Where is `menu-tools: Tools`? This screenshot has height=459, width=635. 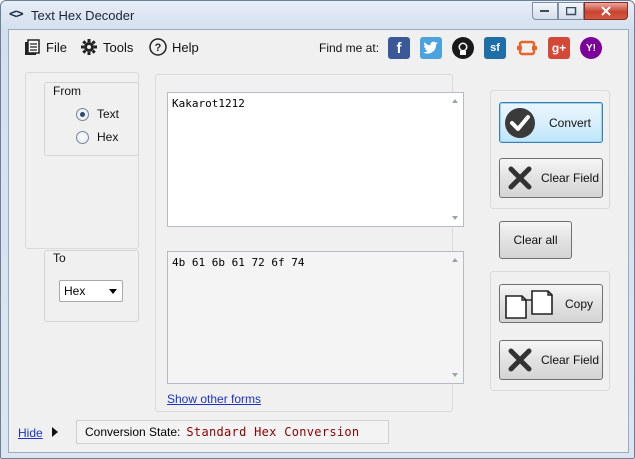 menu-tools: Tools is located at coordinates (106, 47).